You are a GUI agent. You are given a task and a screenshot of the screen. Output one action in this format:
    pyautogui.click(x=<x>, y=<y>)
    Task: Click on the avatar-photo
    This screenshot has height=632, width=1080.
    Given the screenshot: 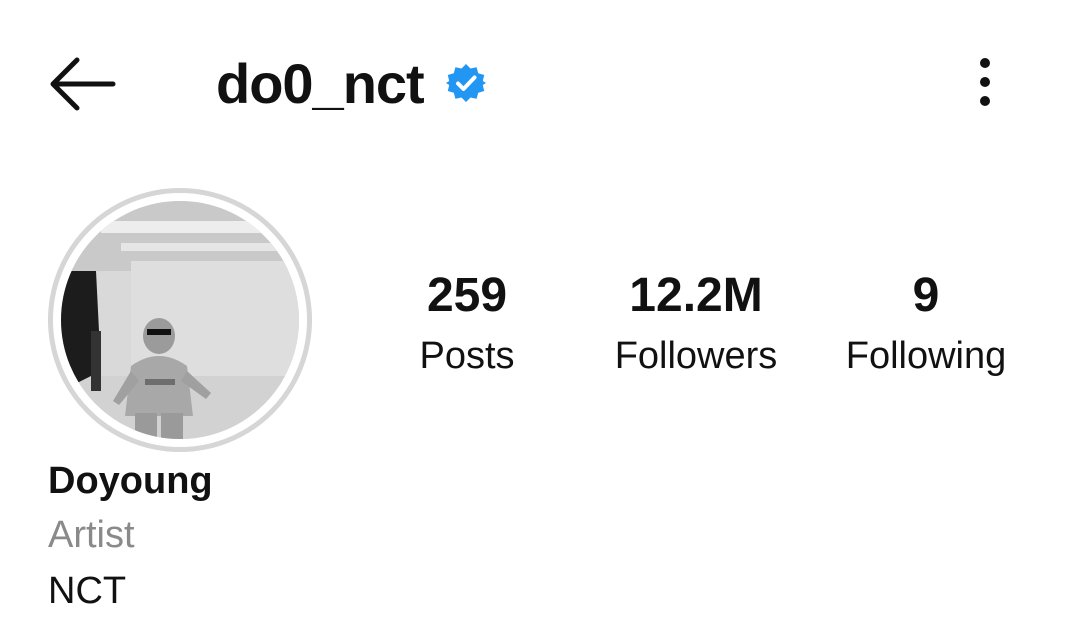 What is the action you would take?
    pyautogui.click(x=180, y=320)
    